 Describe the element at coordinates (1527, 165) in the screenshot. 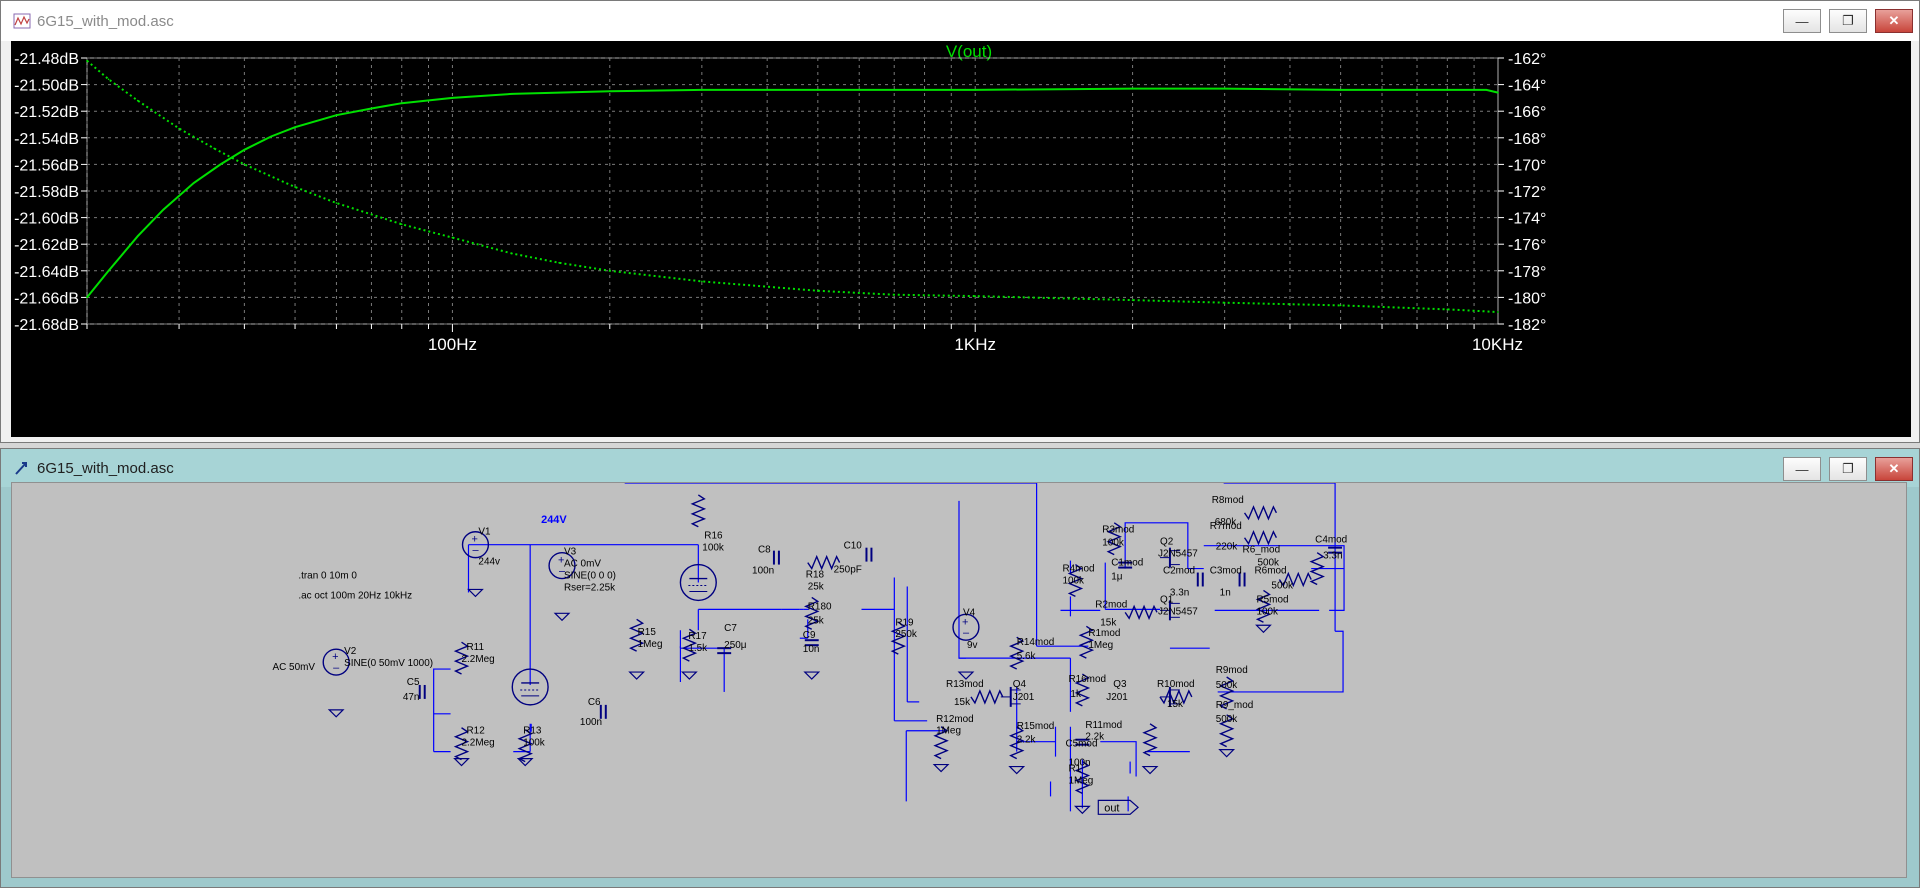

I see `y-right-tick-label: -170°` at that location.